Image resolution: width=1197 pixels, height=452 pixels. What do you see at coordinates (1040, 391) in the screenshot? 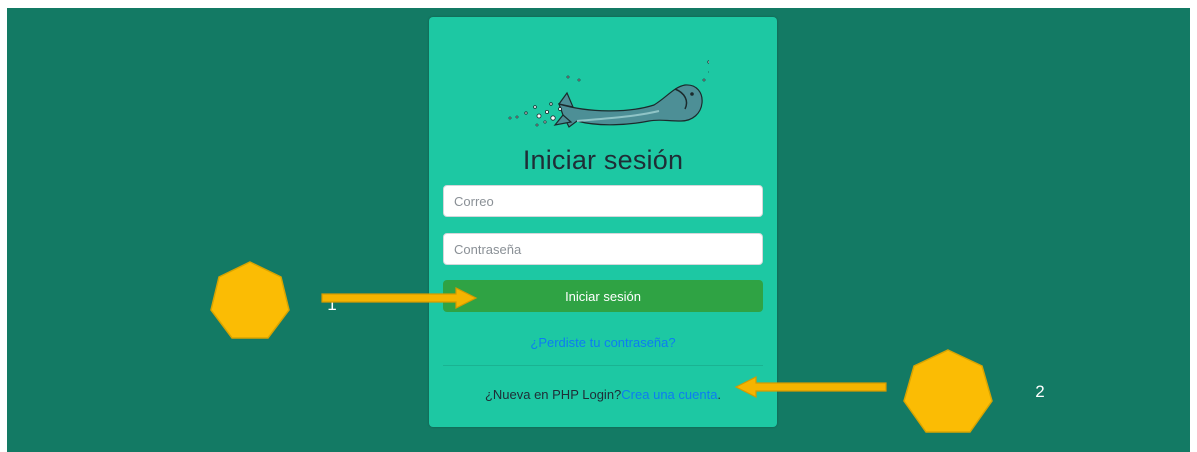
I see `annotation-number: 2` at bounding box center [1040, 391].